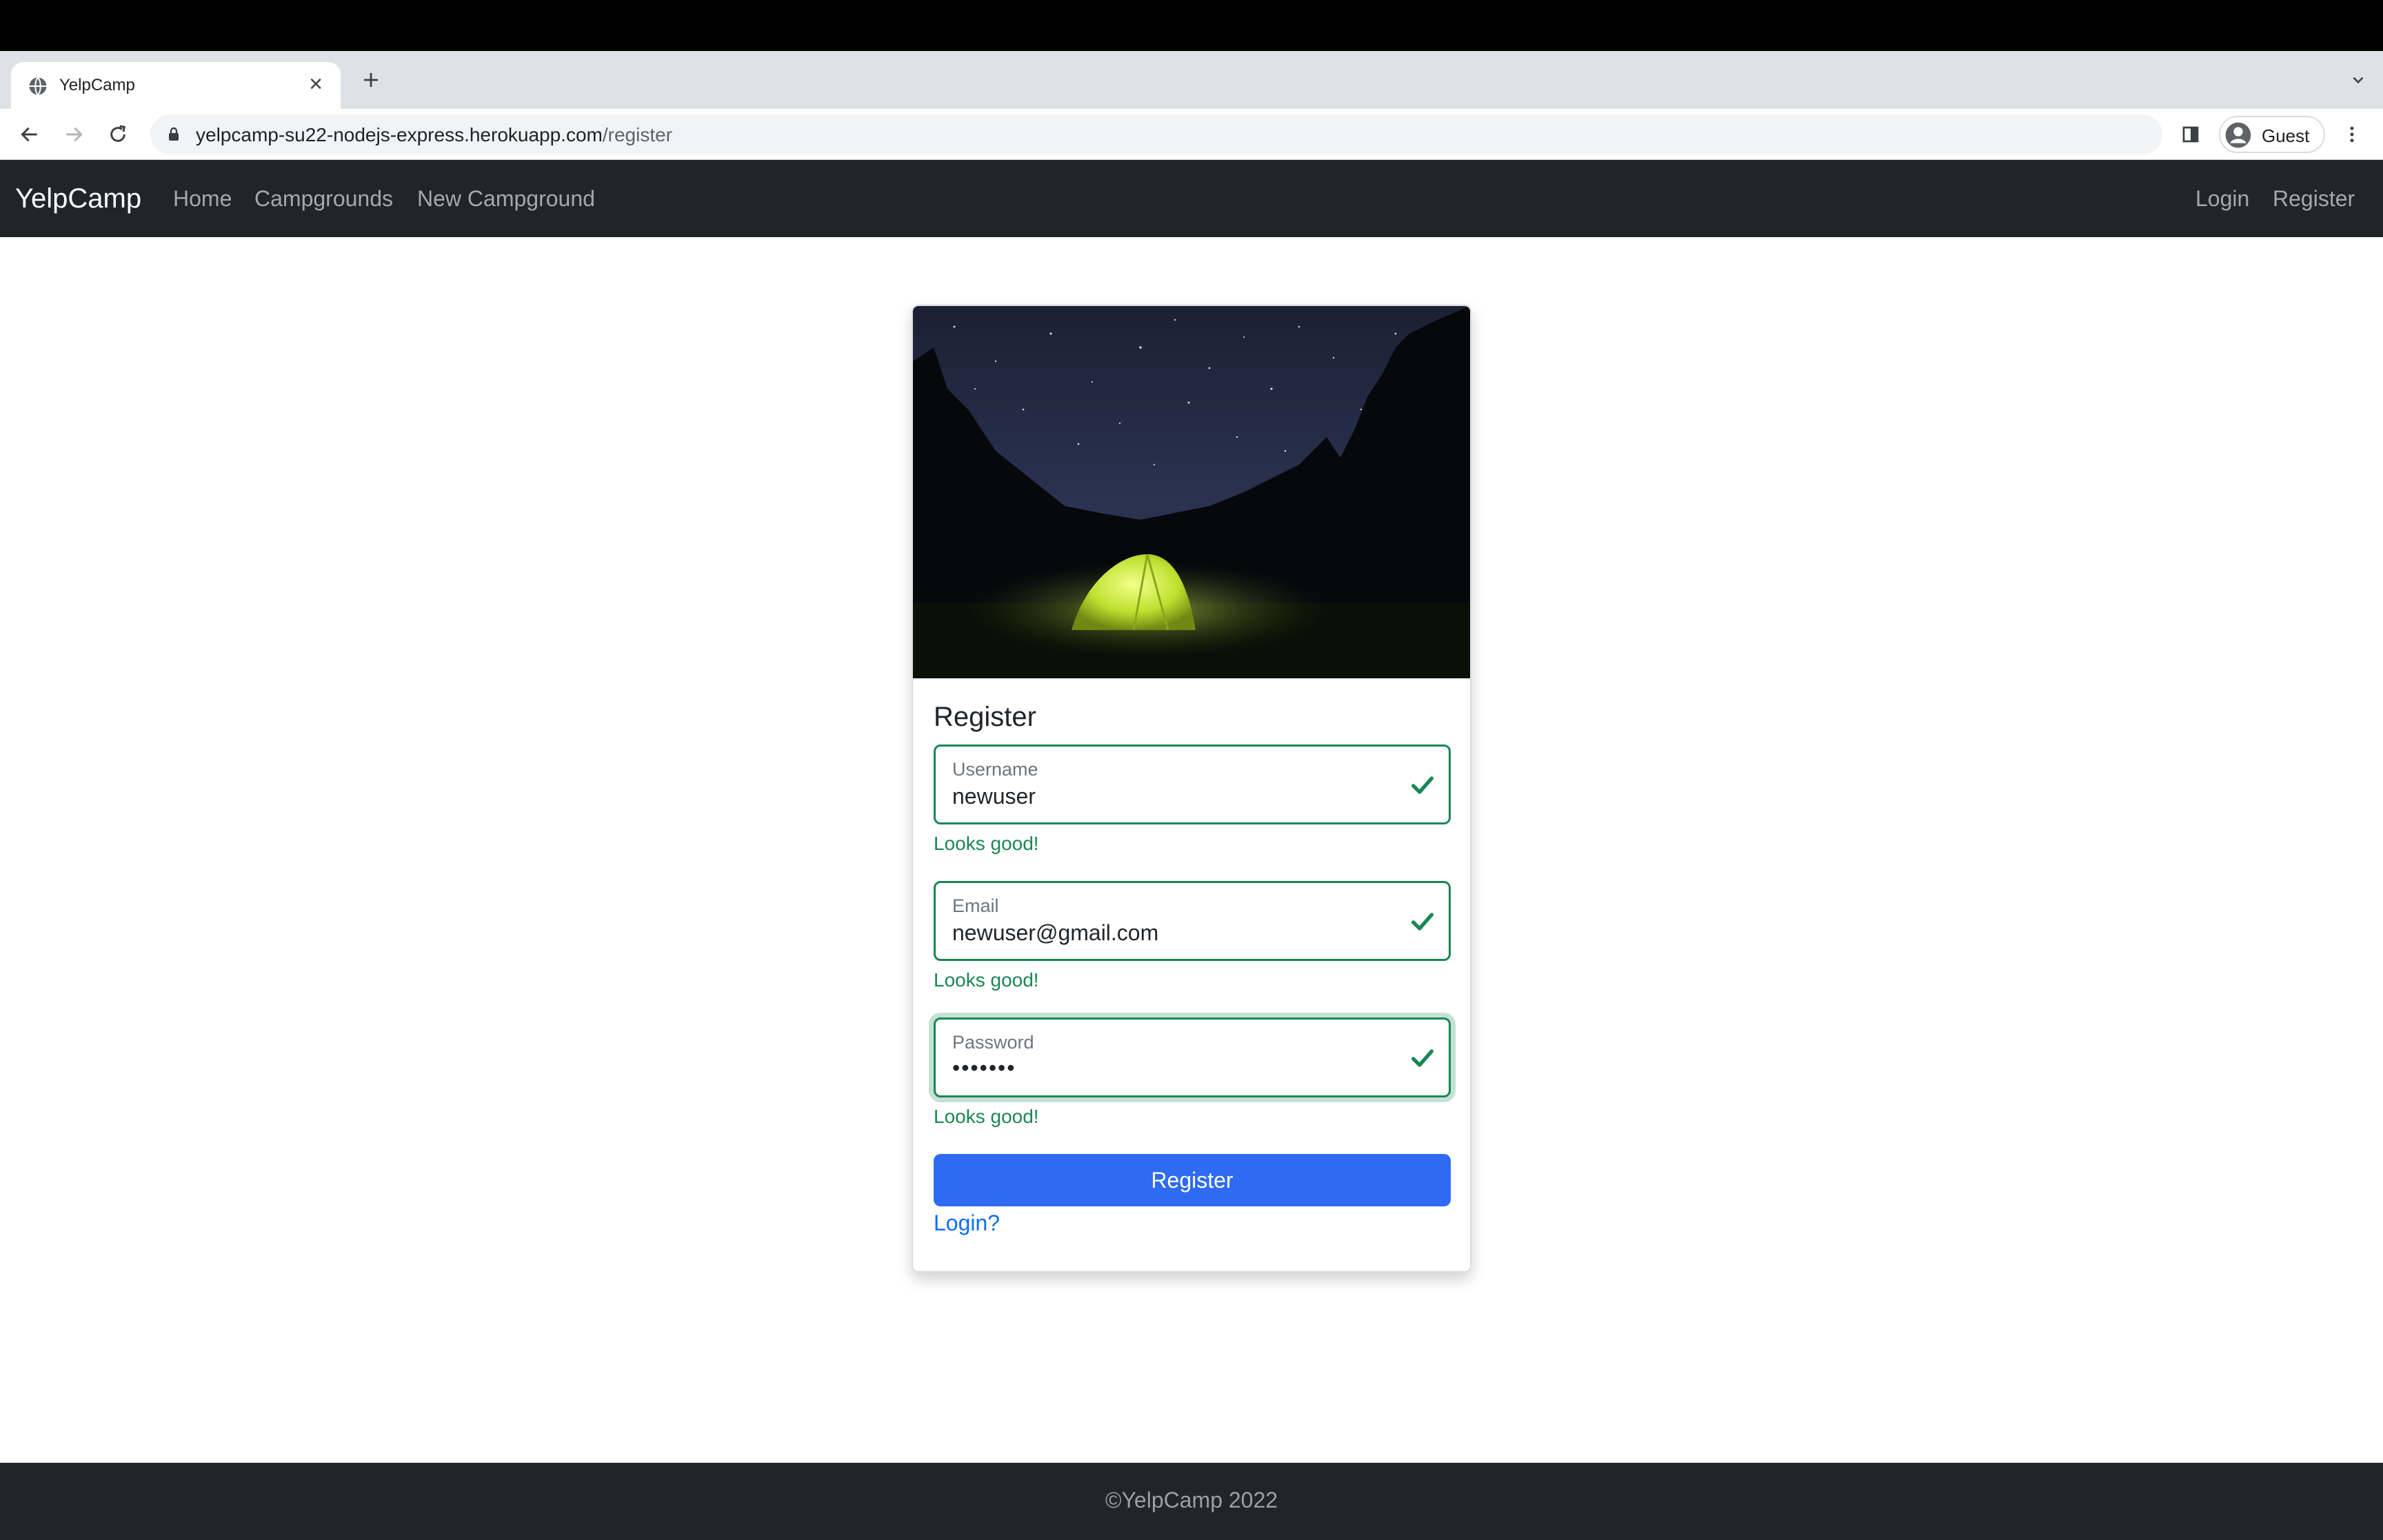  Describe the element at coordinates (1191, 492) in the screenshot. I see `tent-under-night-sky-image` at that location.